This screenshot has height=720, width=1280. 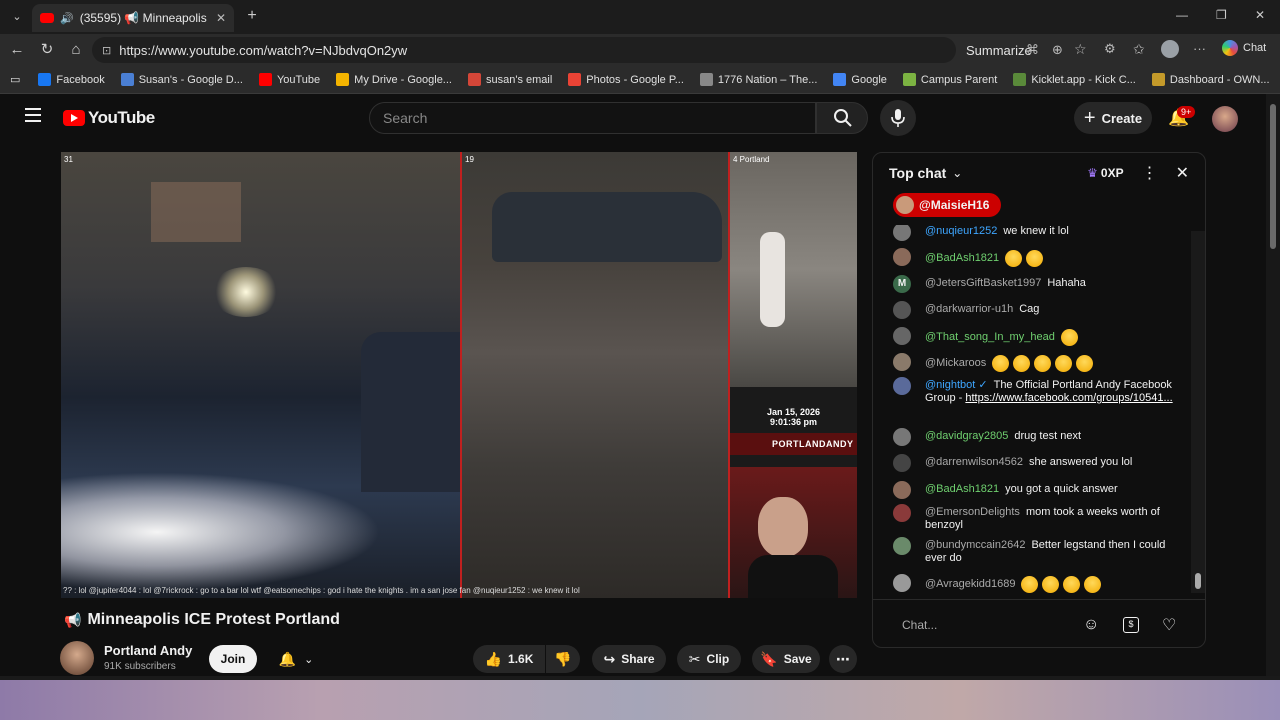 I want to click on chat-avatar: M, so click(x=902, y=284).